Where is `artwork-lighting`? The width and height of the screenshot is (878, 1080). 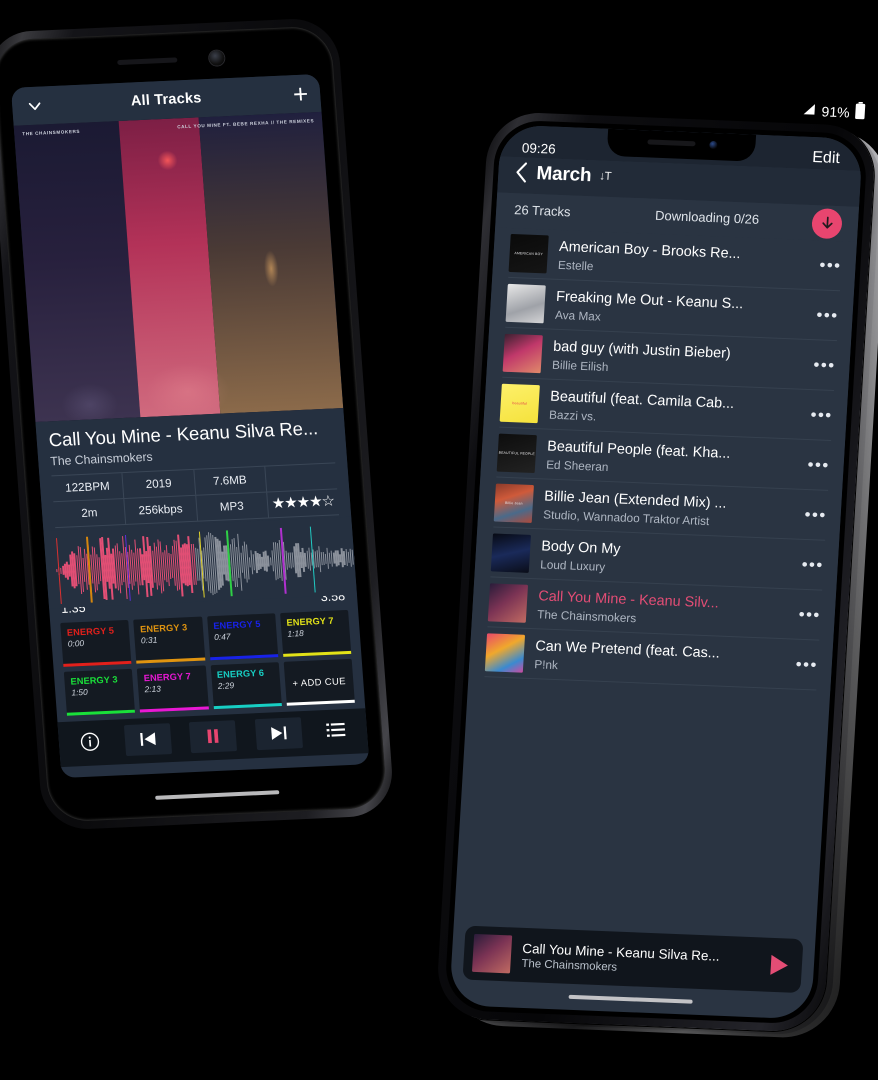
artwork-lighting is located at coordinates (178, 267).